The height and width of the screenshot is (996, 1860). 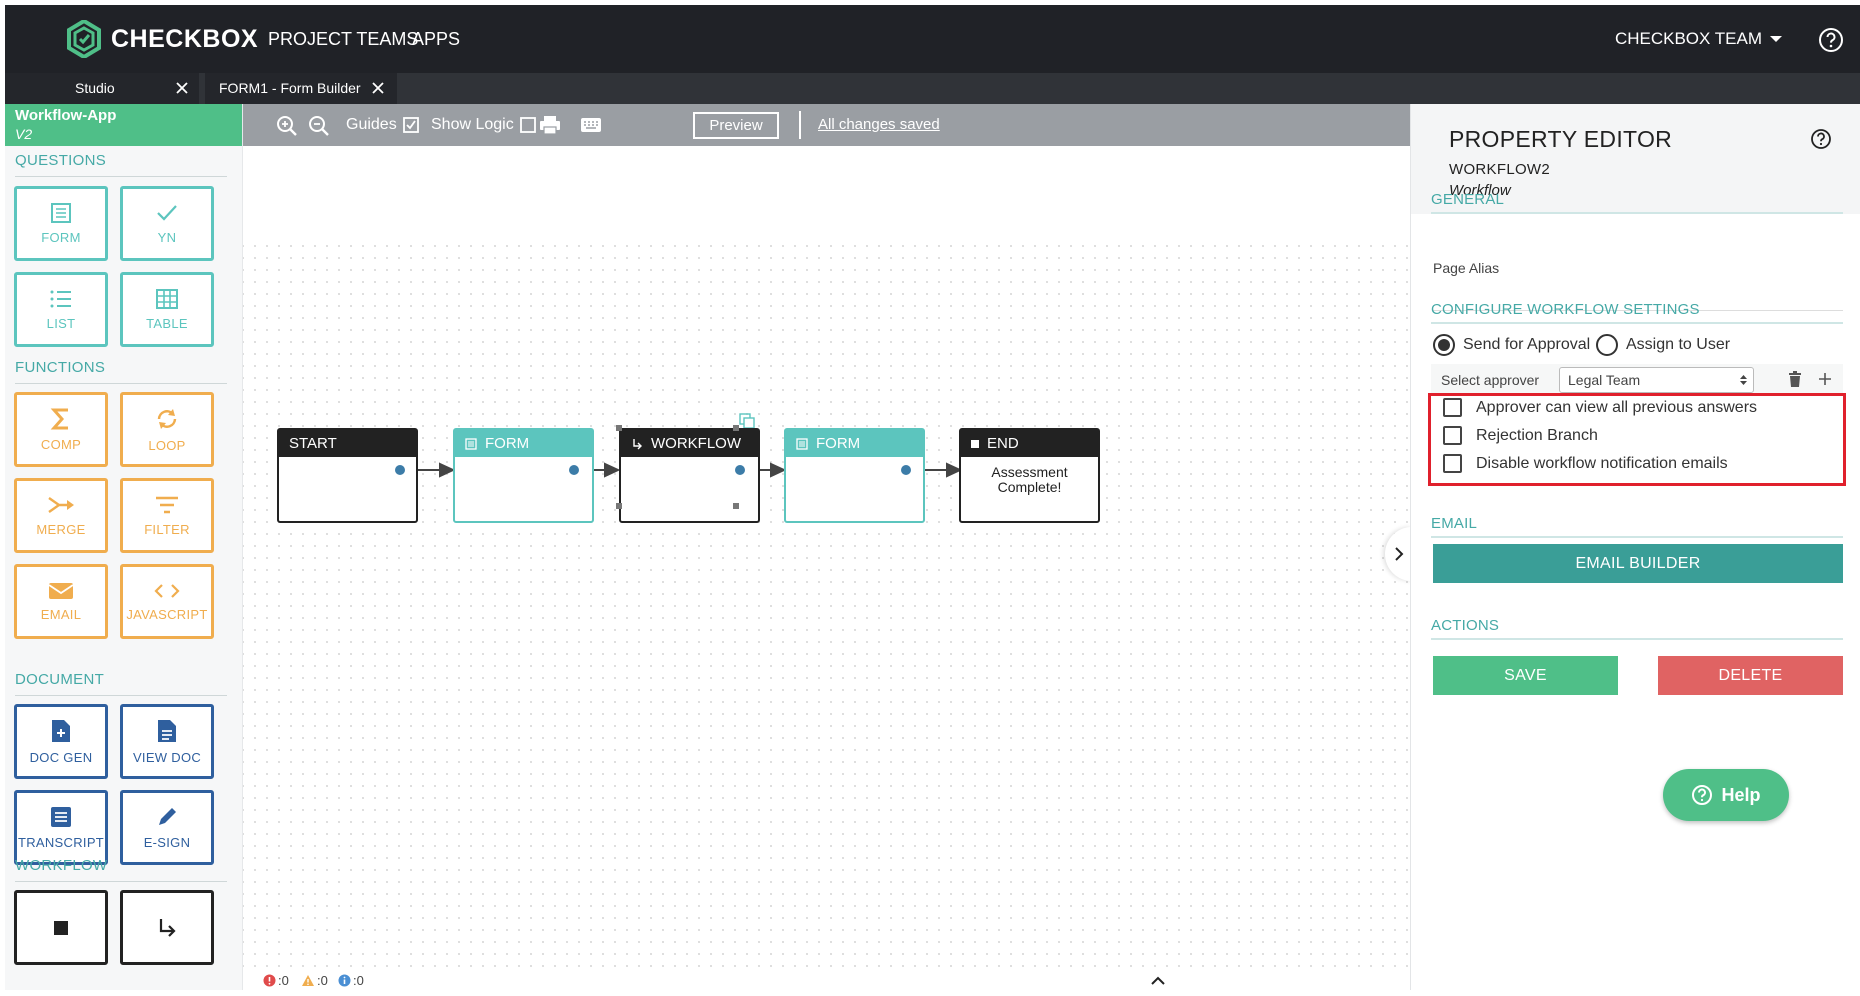 I want to click on tile-email: EMAIL, so click(x=61, y=601).